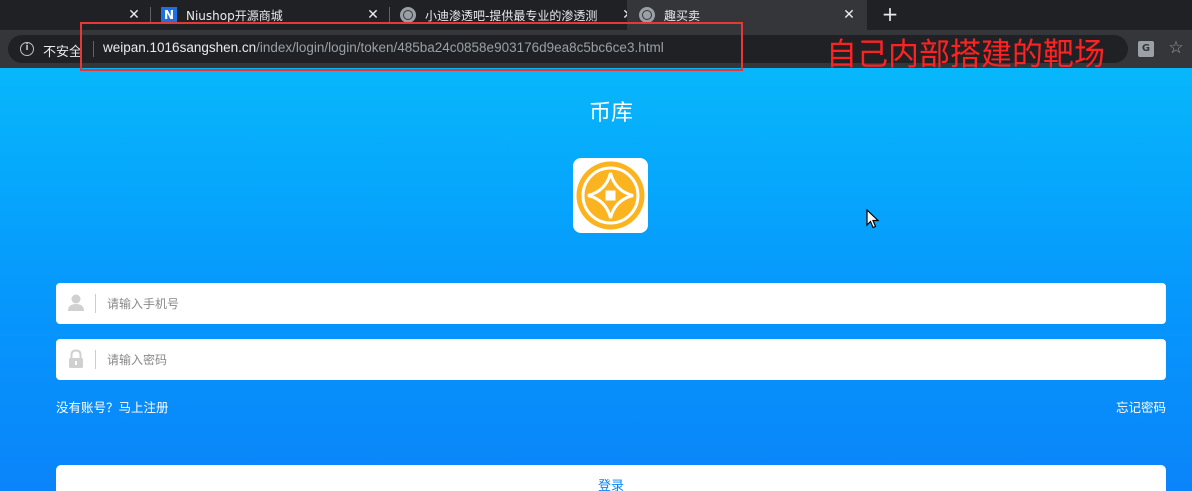 This screenshot has width=1192, height=491. What do you see at coordinates (180, 47) in the screenshot?
I see `url-host: weipan.1016sangshen.cn` at bounding box center [180, 47].